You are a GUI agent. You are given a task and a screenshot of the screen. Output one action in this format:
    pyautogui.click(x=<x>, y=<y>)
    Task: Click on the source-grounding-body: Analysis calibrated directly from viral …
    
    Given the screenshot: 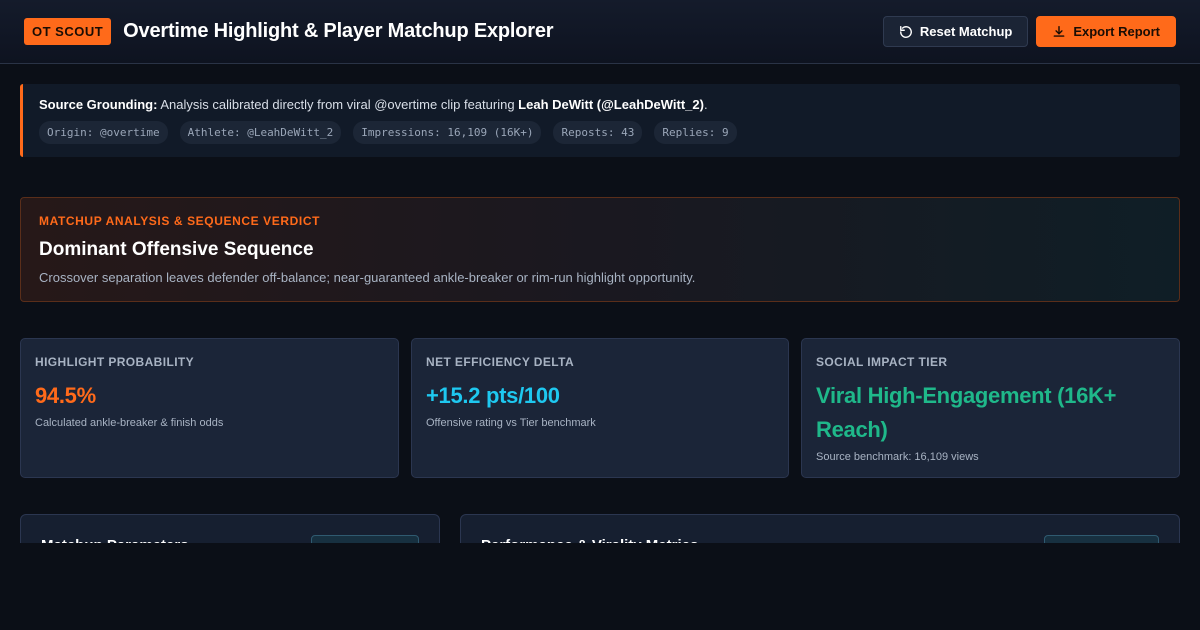 What is the action you would take?
    pyautogui.click(x=338, y=104)
    